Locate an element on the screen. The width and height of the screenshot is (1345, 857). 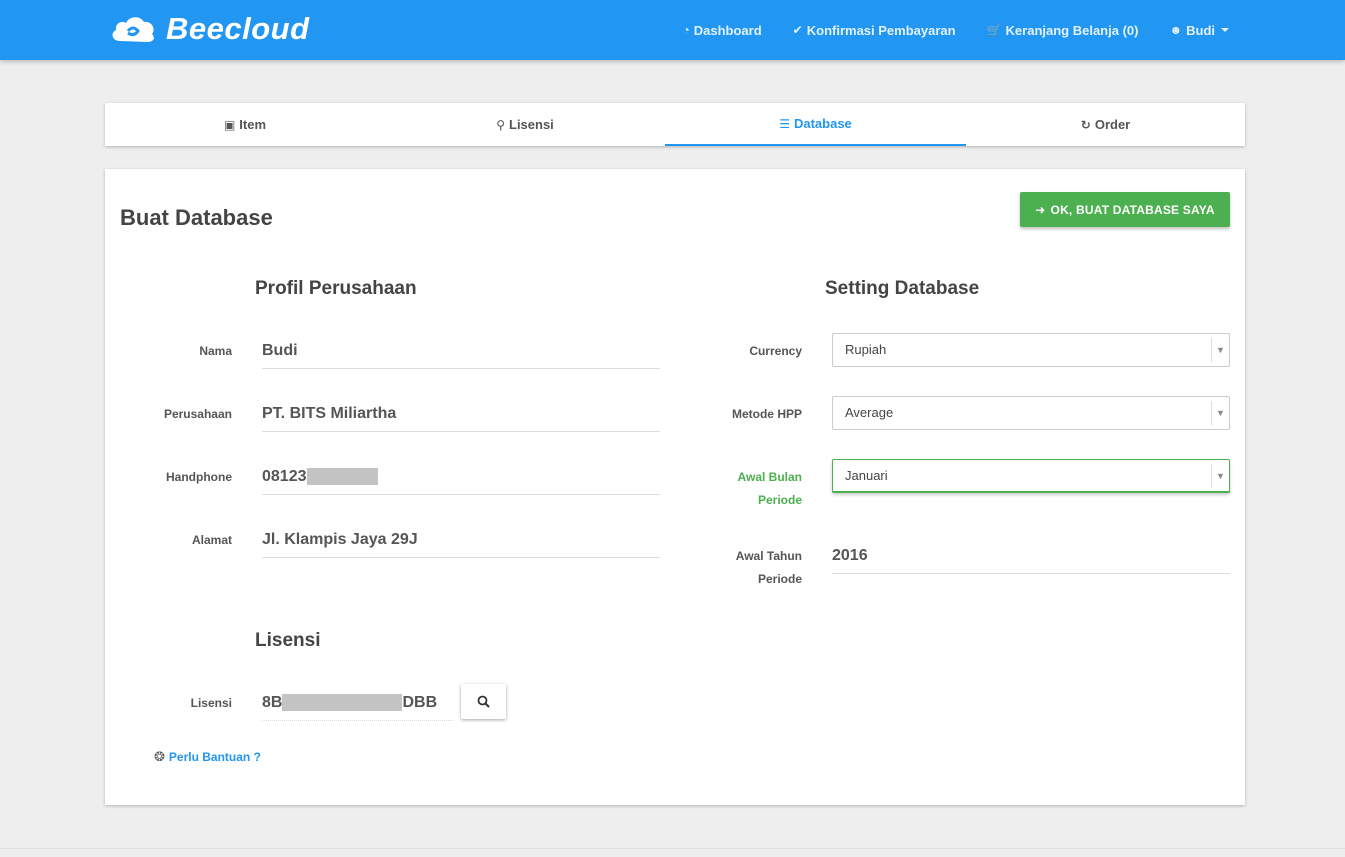
license-value-prefix: 8B is located at coordinates (272, 702).